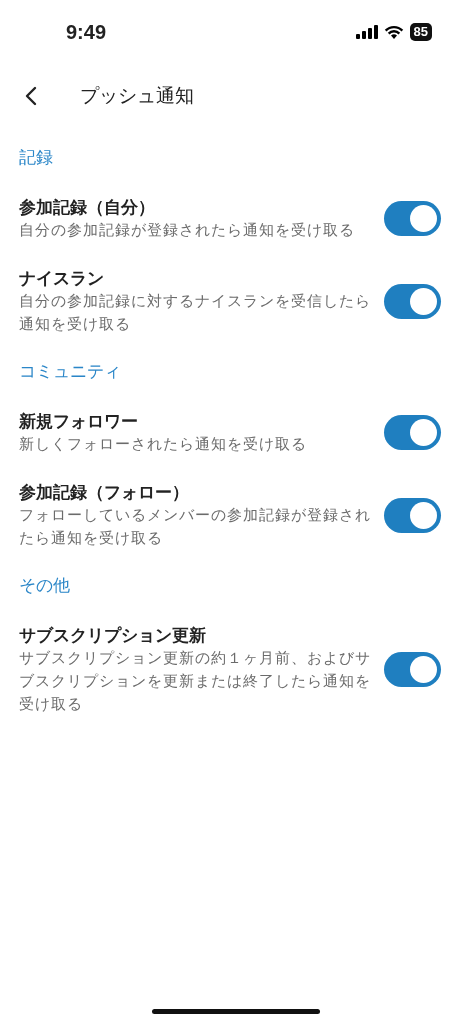  Describe the element at coordinates (79, 421) in the screenshot. I see `setting-title: 新規フォロワー` at that location.